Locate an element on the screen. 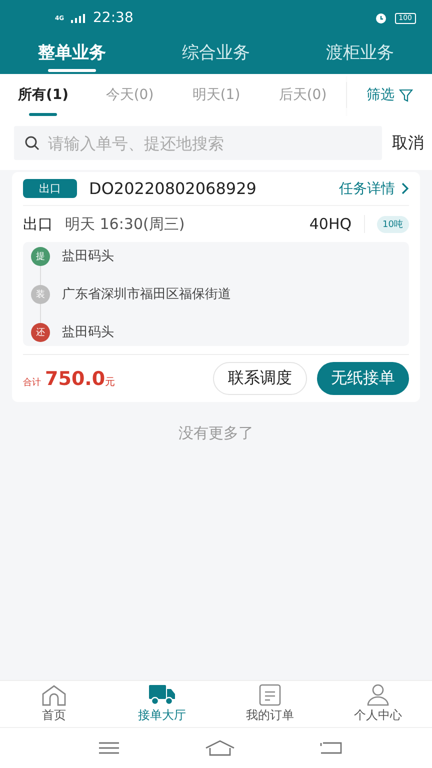 The height and width of the screenshot is (768, 432). stop-badge: 提 is located at coordinates (40, 256).